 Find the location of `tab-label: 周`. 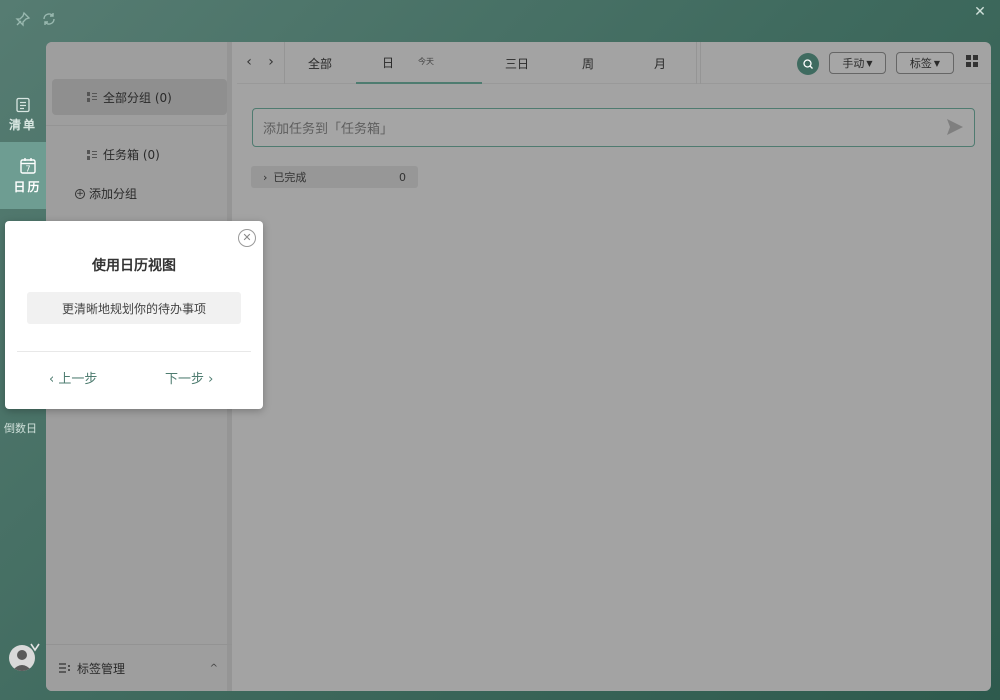

tab-label: 周 is located at coordinates (587, 63).